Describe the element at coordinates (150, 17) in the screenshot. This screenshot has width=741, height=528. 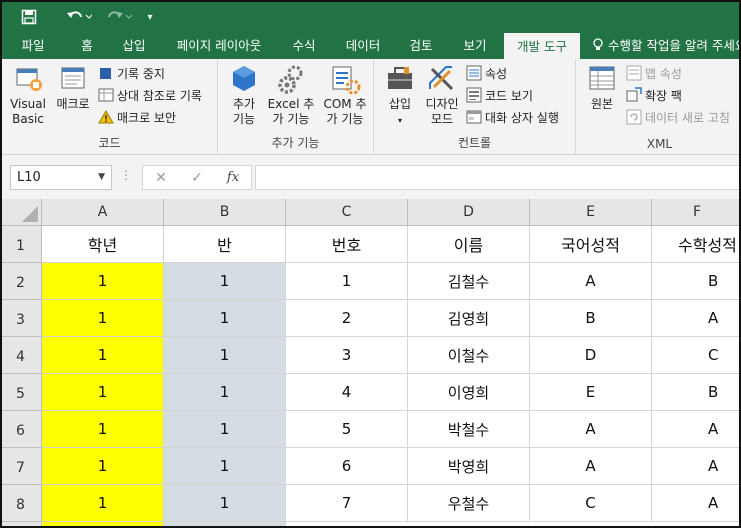
I see `customize-qat-button: ▾` at that location.